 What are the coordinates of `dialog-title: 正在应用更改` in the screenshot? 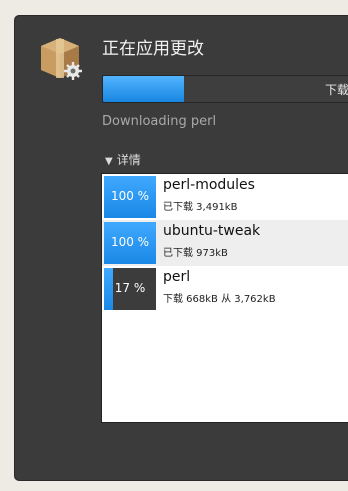 It's located at (153, 49).